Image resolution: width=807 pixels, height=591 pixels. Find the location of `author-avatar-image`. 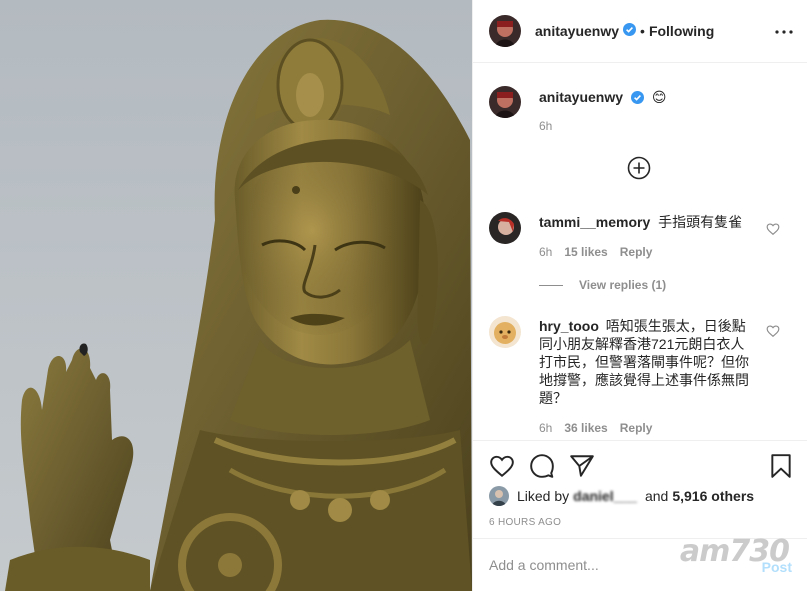

author-avatar-image is located at coordinates (505, 31).